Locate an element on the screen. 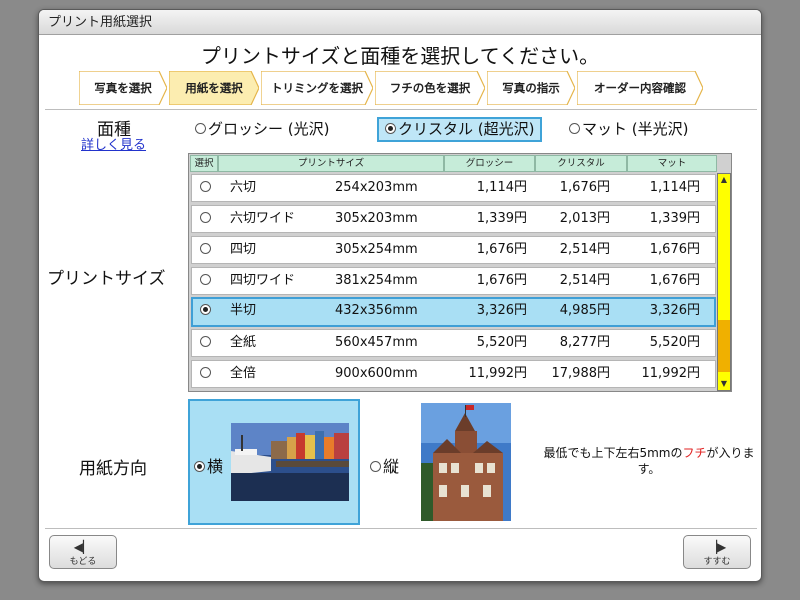  step-label: オーダー内容確認 is located at coordinates (640, 88).